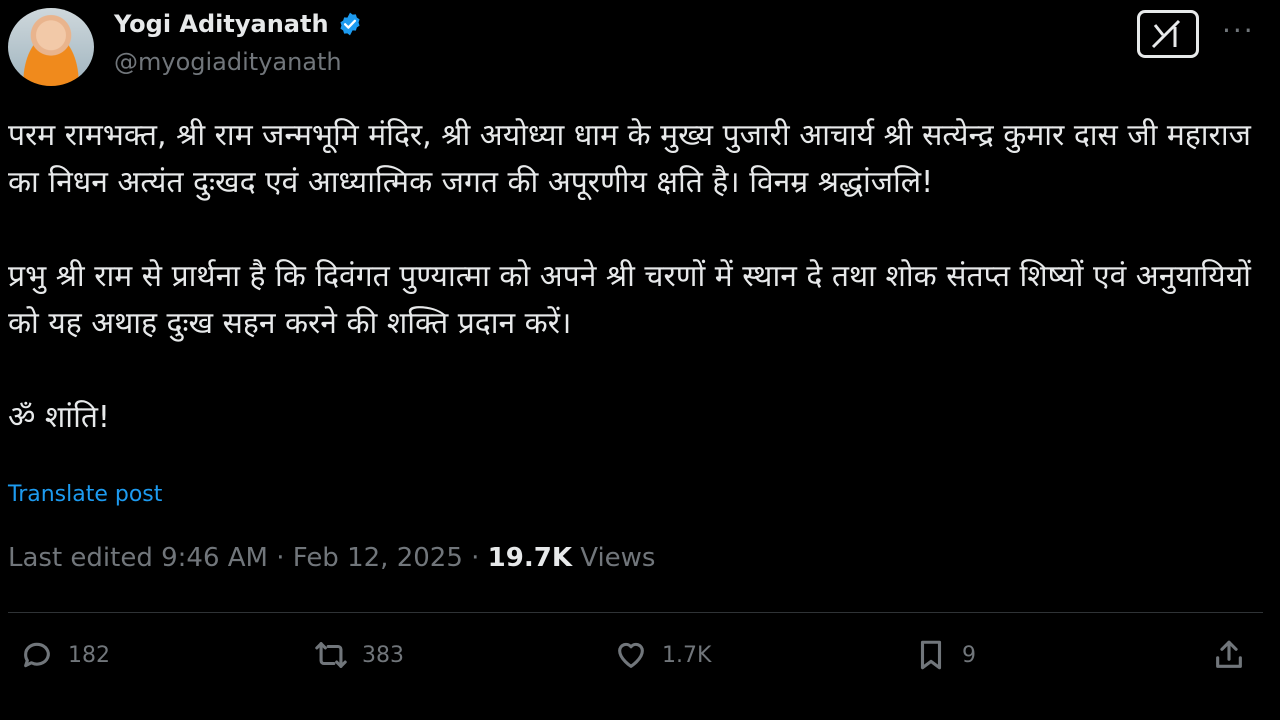  What do you see at coordinates (931, 655) in the screenshot?
I see `bookmark-icon` at bounding box center [931, 655].